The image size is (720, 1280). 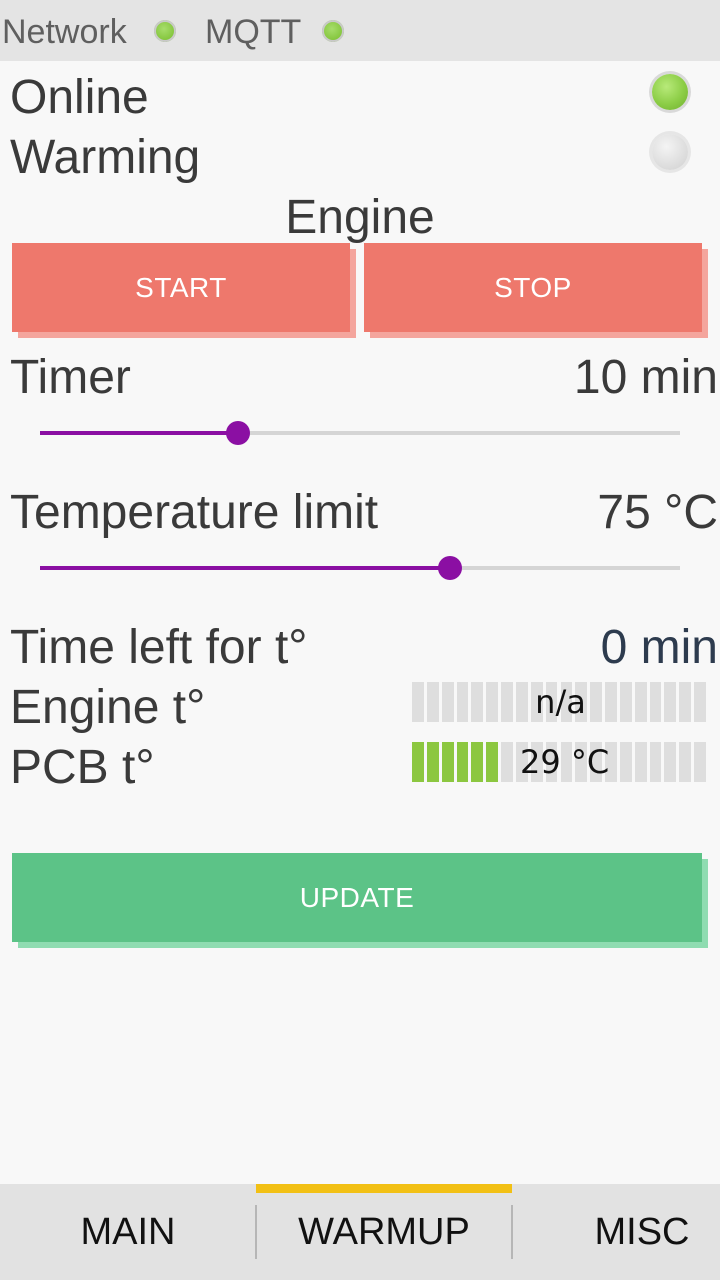 I want to click on status-bar: Network MQTT, so click(x=360, y=30).